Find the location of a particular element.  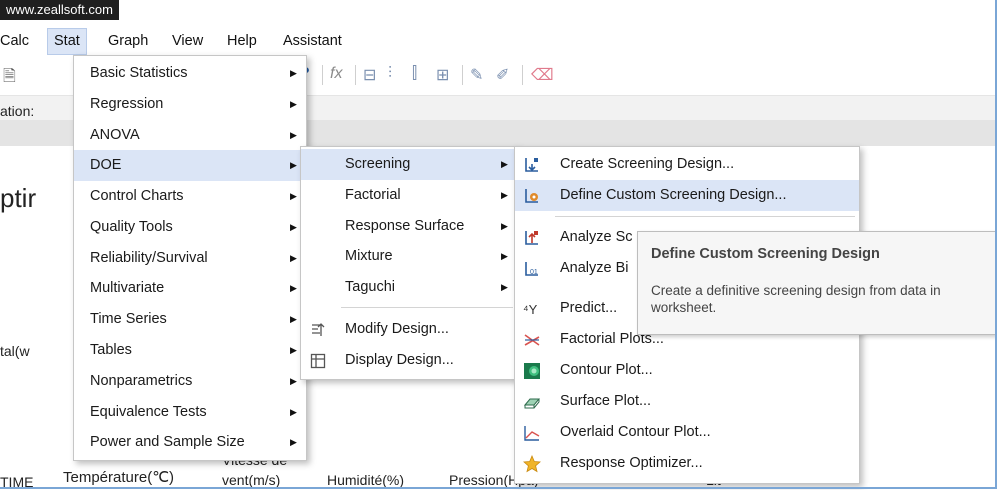

menu-item-time-series: Time Series ▶ is located at coordinates (190, 319).